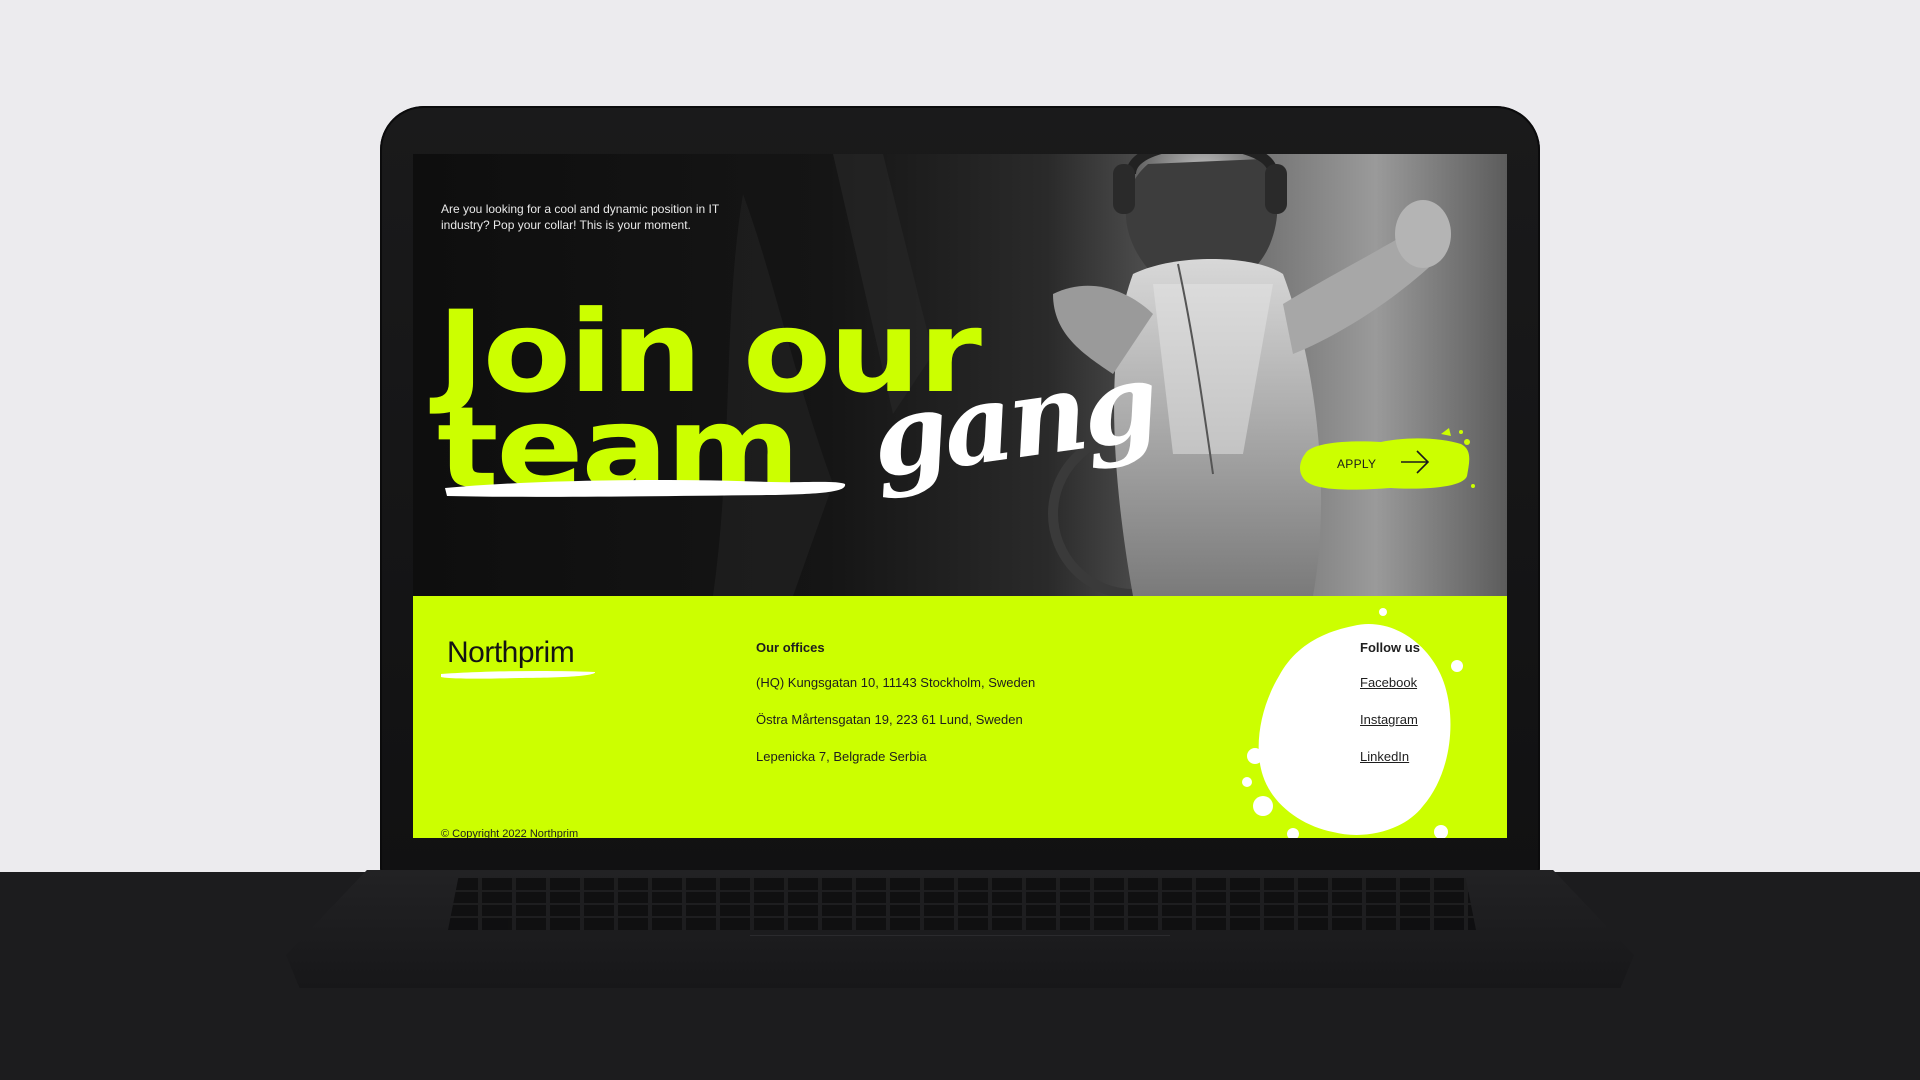  What do you see at coordinates (510, 833) in the screenshot?
I see `copyright-text: © Copyright 2022 Northprim` at bounding box center [510, 833].